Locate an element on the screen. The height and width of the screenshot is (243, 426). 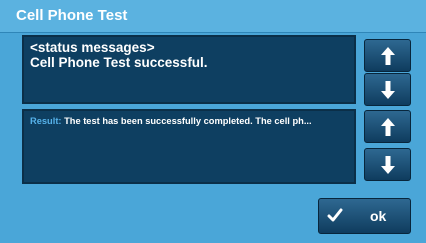
ok-button: ok is located at coordinates (364, 216).